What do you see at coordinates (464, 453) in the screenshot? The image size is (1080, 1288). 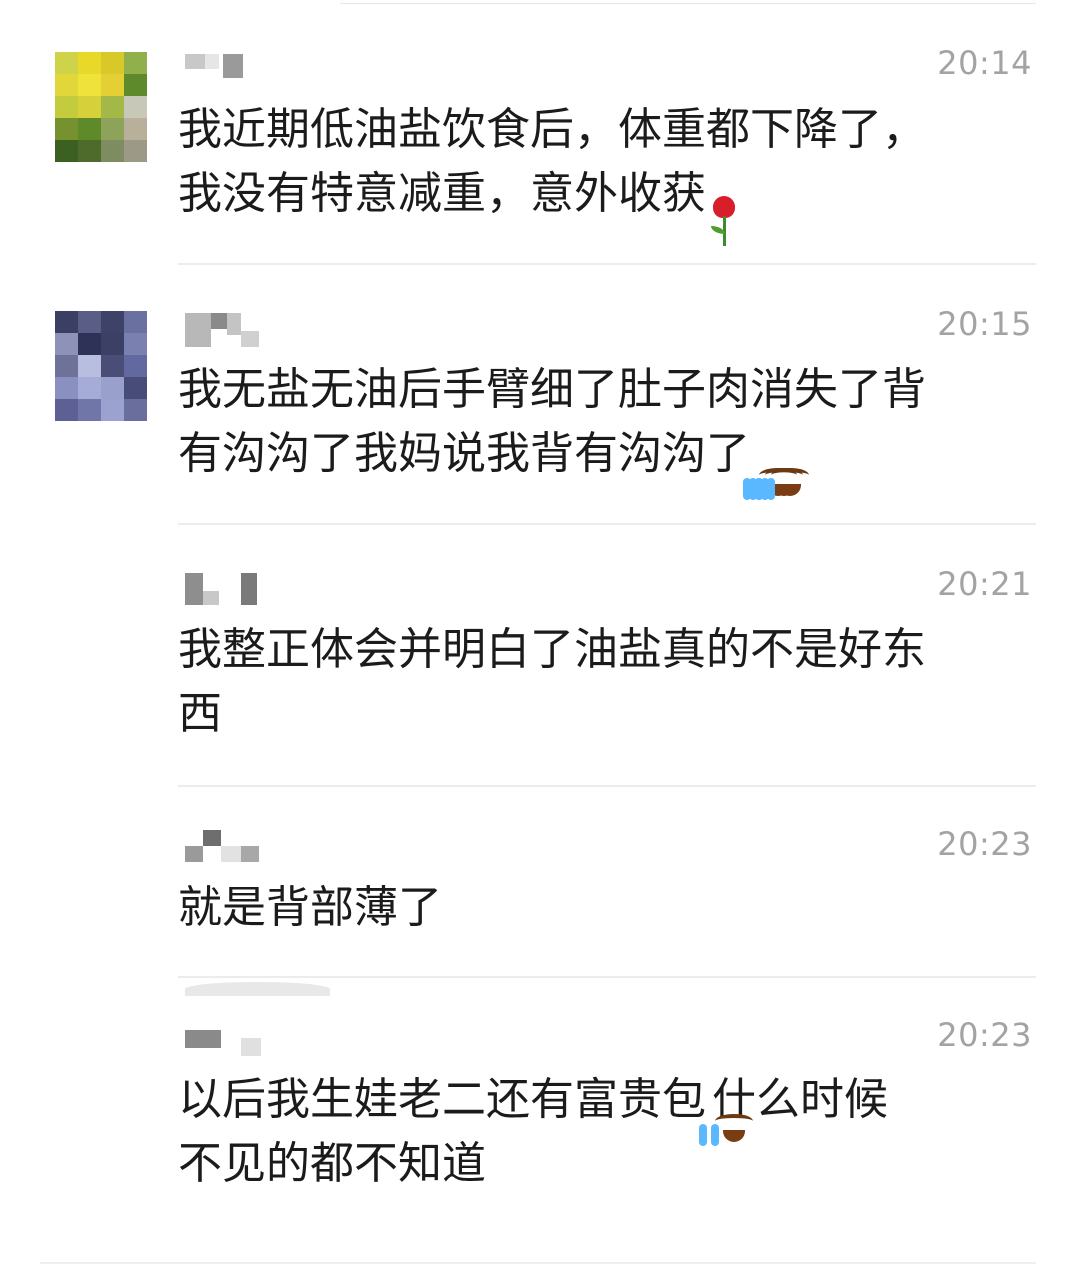 I see `comment-line-text: 有沟沟了我妈说我背有沟沟了` at bounding box center [464, 453].